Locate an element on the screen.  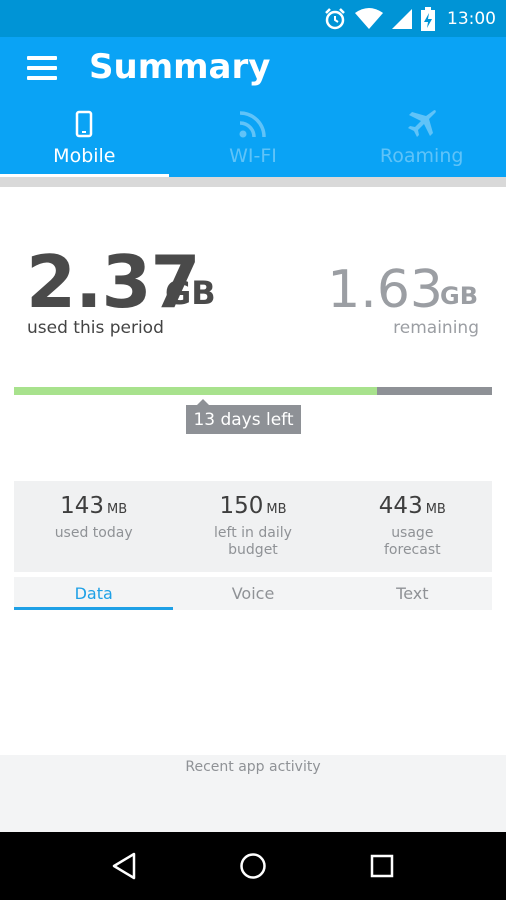
recent-app-activity-section: Recent app activity is located at coordinates (253, 793).